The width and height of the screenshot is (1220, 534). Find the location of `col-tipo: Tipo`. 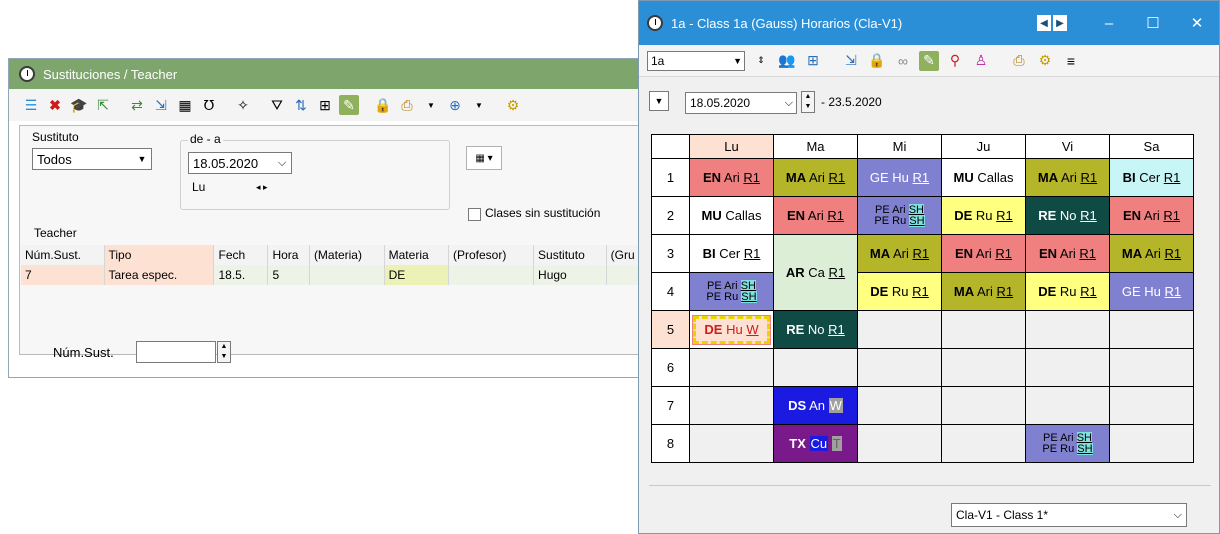

col-tipo: Tipo is located at coordinates (159, 255).